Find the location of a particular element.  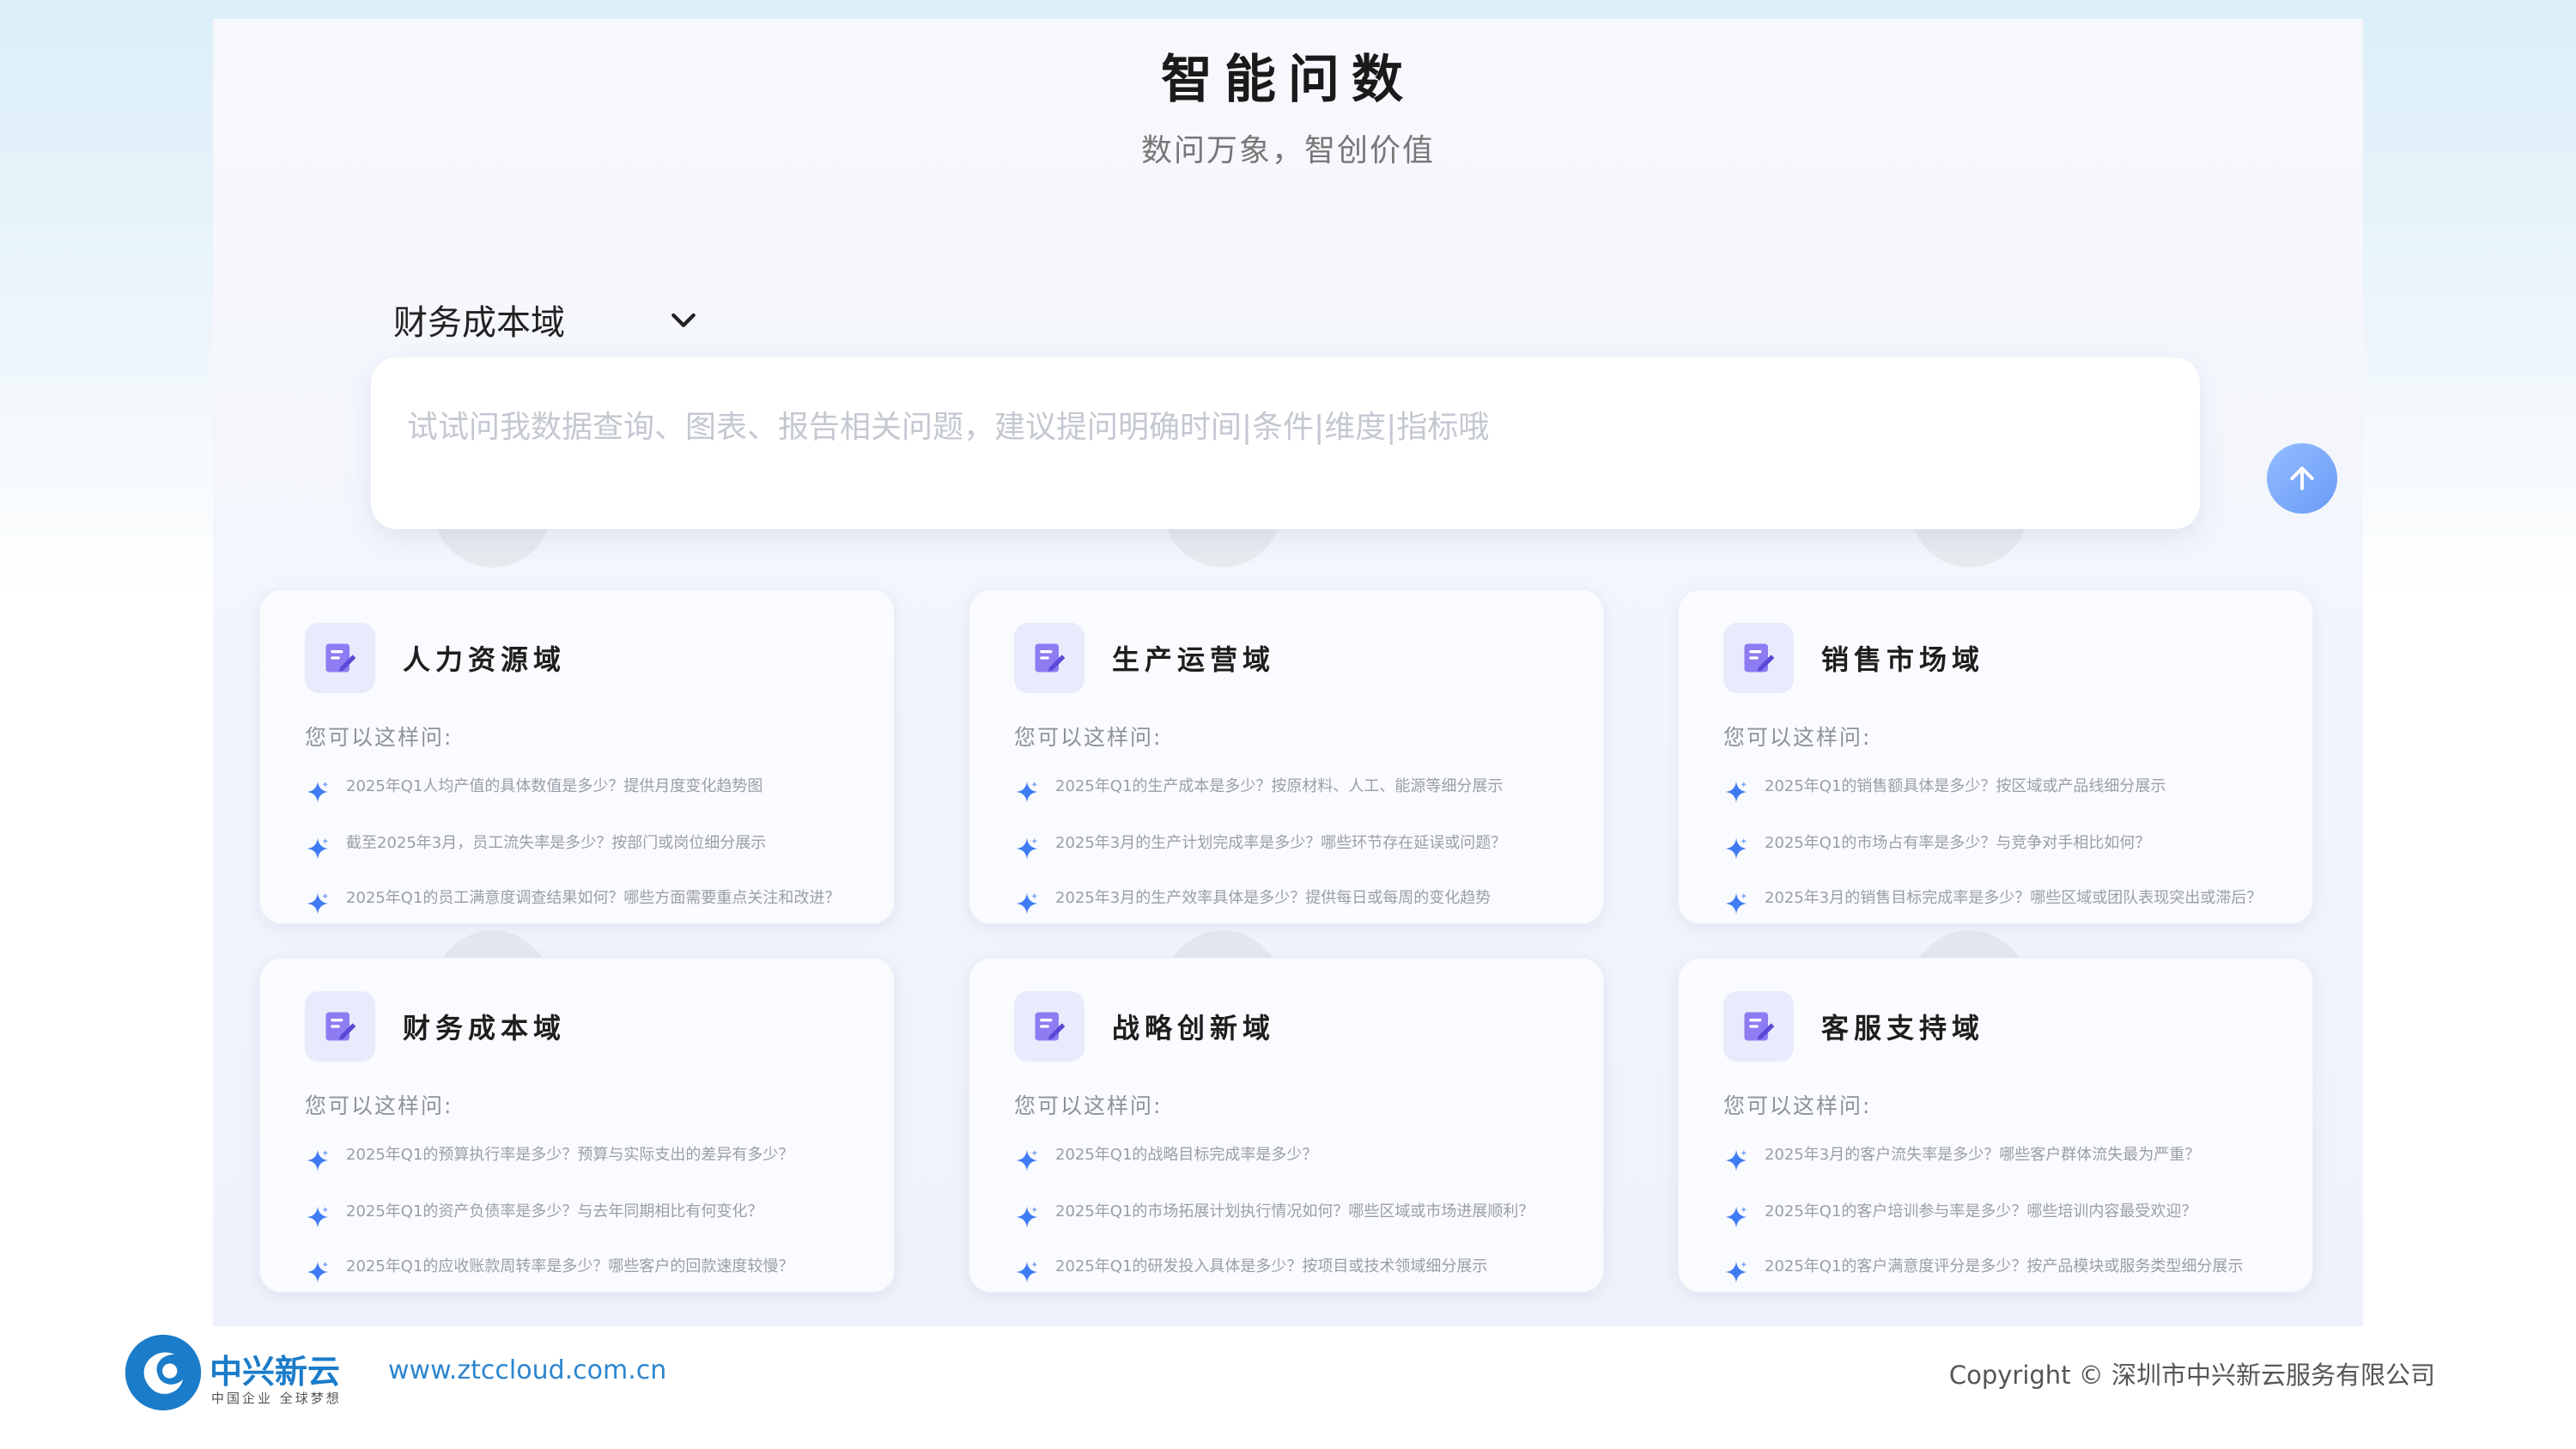

suggested-question-text: 2025年Q1人均产值的具体数值是多少？提供月度变化趋势图 is located at coordinates (554, 786).